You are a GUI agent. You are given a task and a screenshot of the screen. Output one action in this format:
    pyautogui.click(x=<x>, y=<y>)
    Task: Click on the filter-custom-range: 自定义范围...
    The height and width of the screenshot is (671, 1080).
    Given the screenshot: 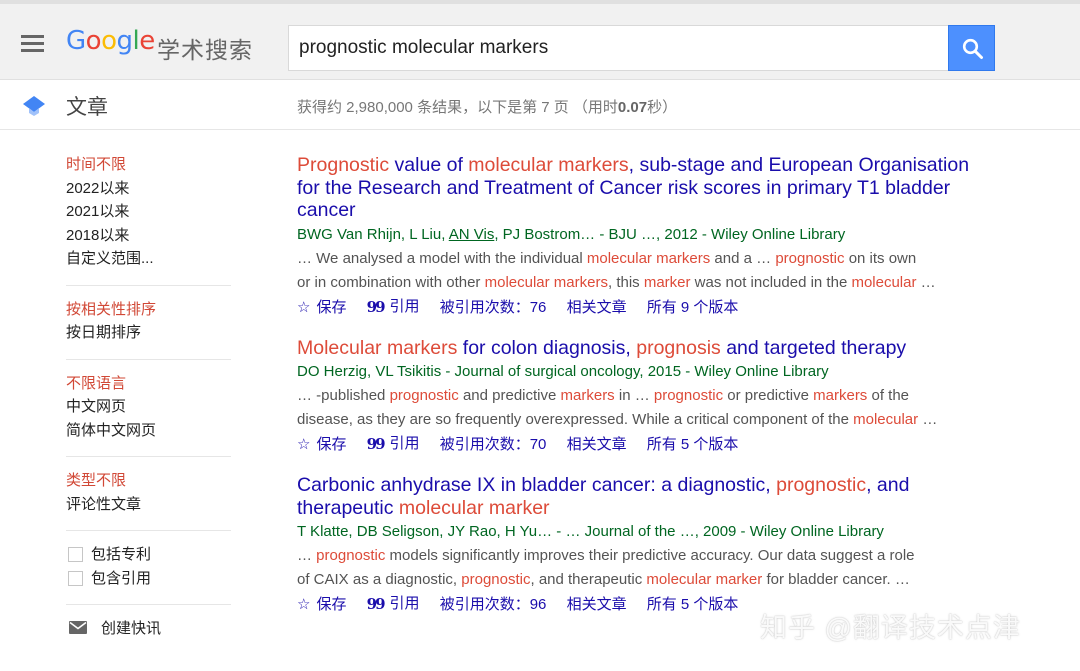 What is the action you would take?
    pyautogui.click(x=148, y=259)
    